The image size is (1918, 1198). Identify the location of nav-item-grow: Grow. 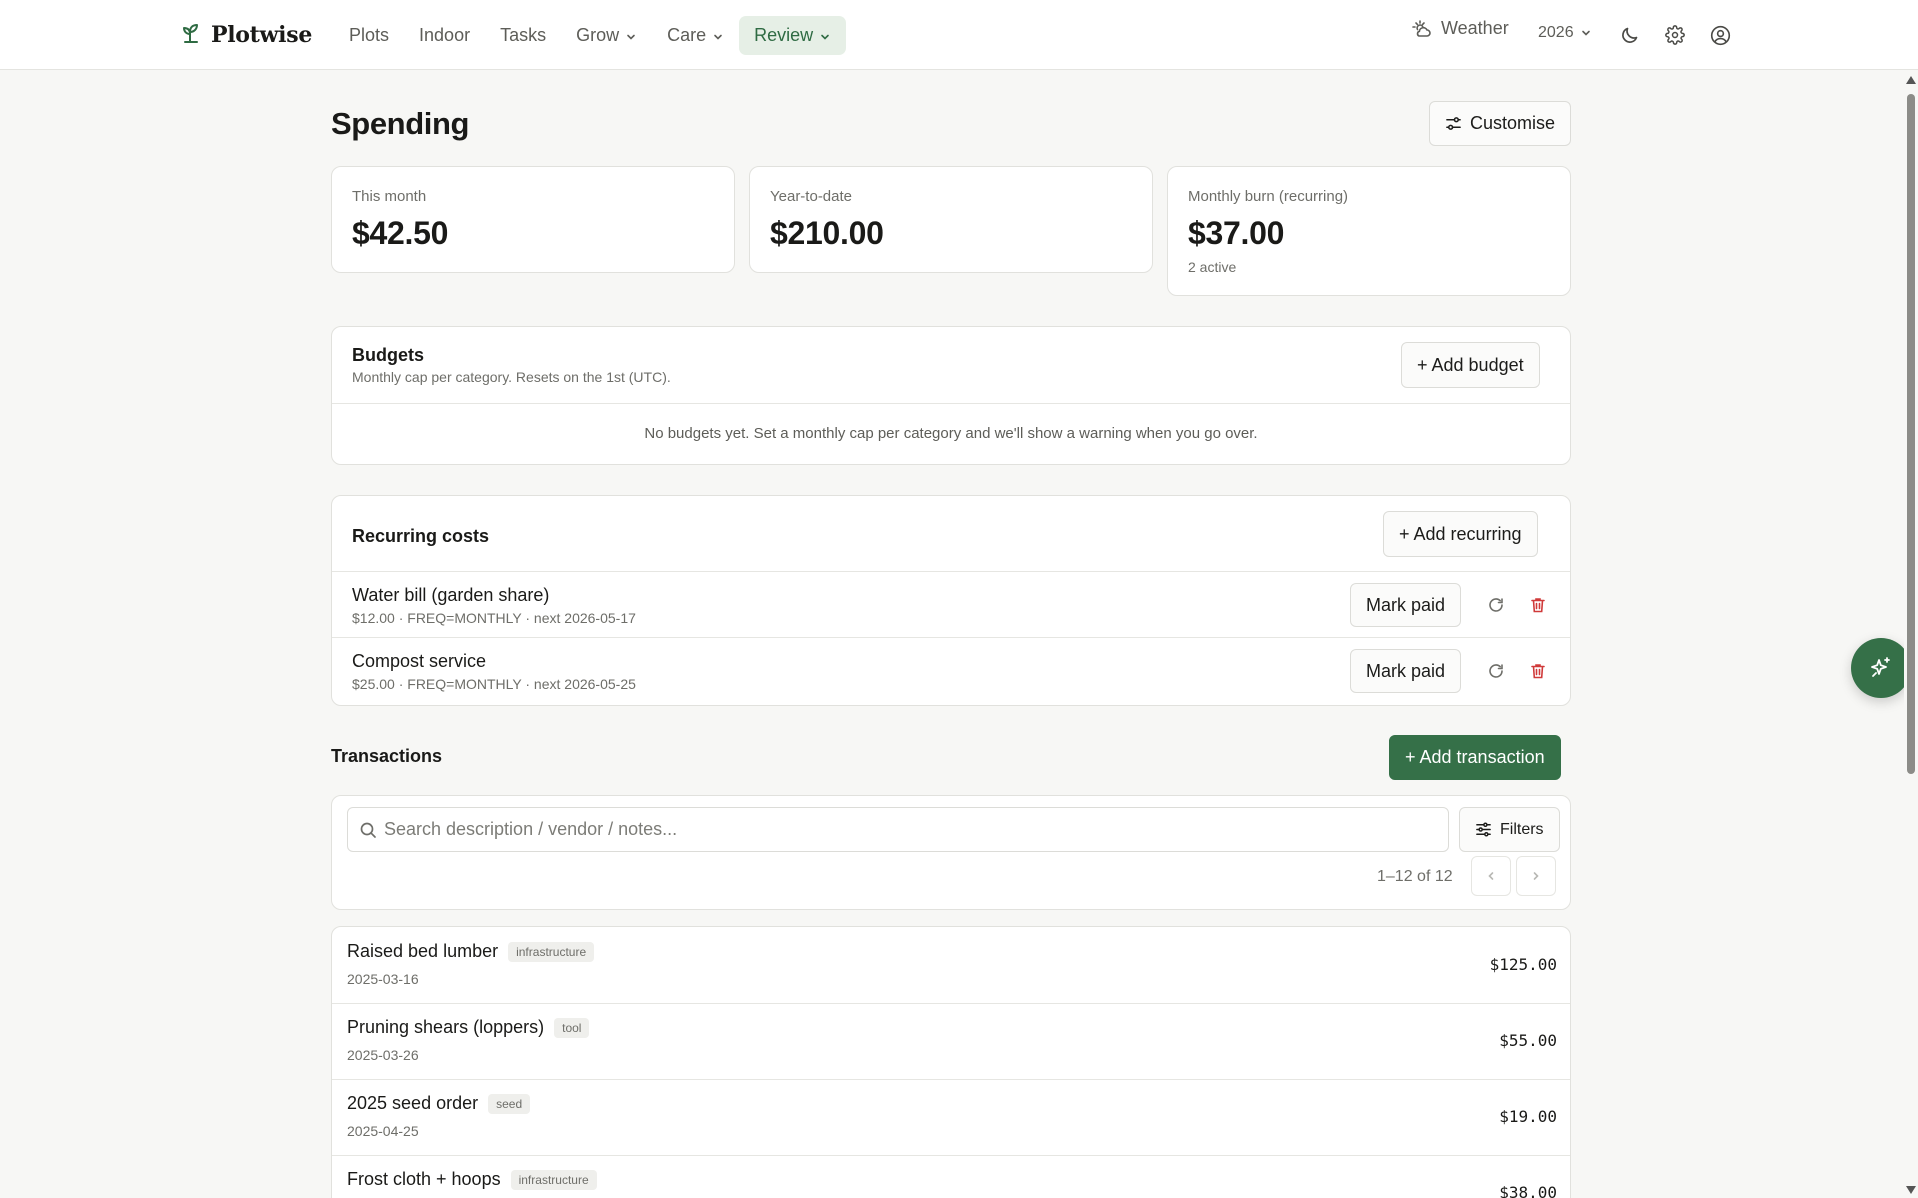
(606, 35).